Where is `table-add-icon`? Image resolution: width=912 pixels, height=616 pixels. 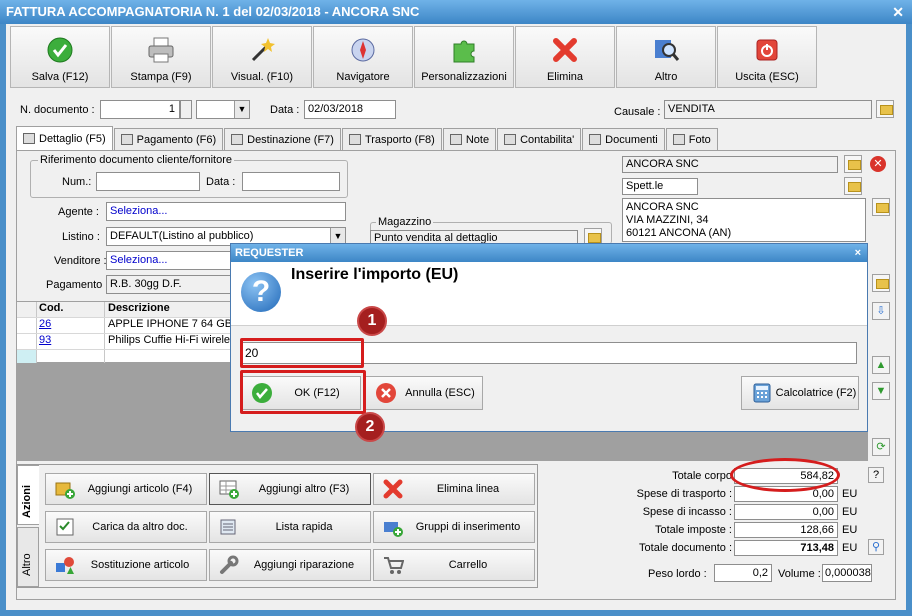
table-add-icon is located at coordinates (229, 489).